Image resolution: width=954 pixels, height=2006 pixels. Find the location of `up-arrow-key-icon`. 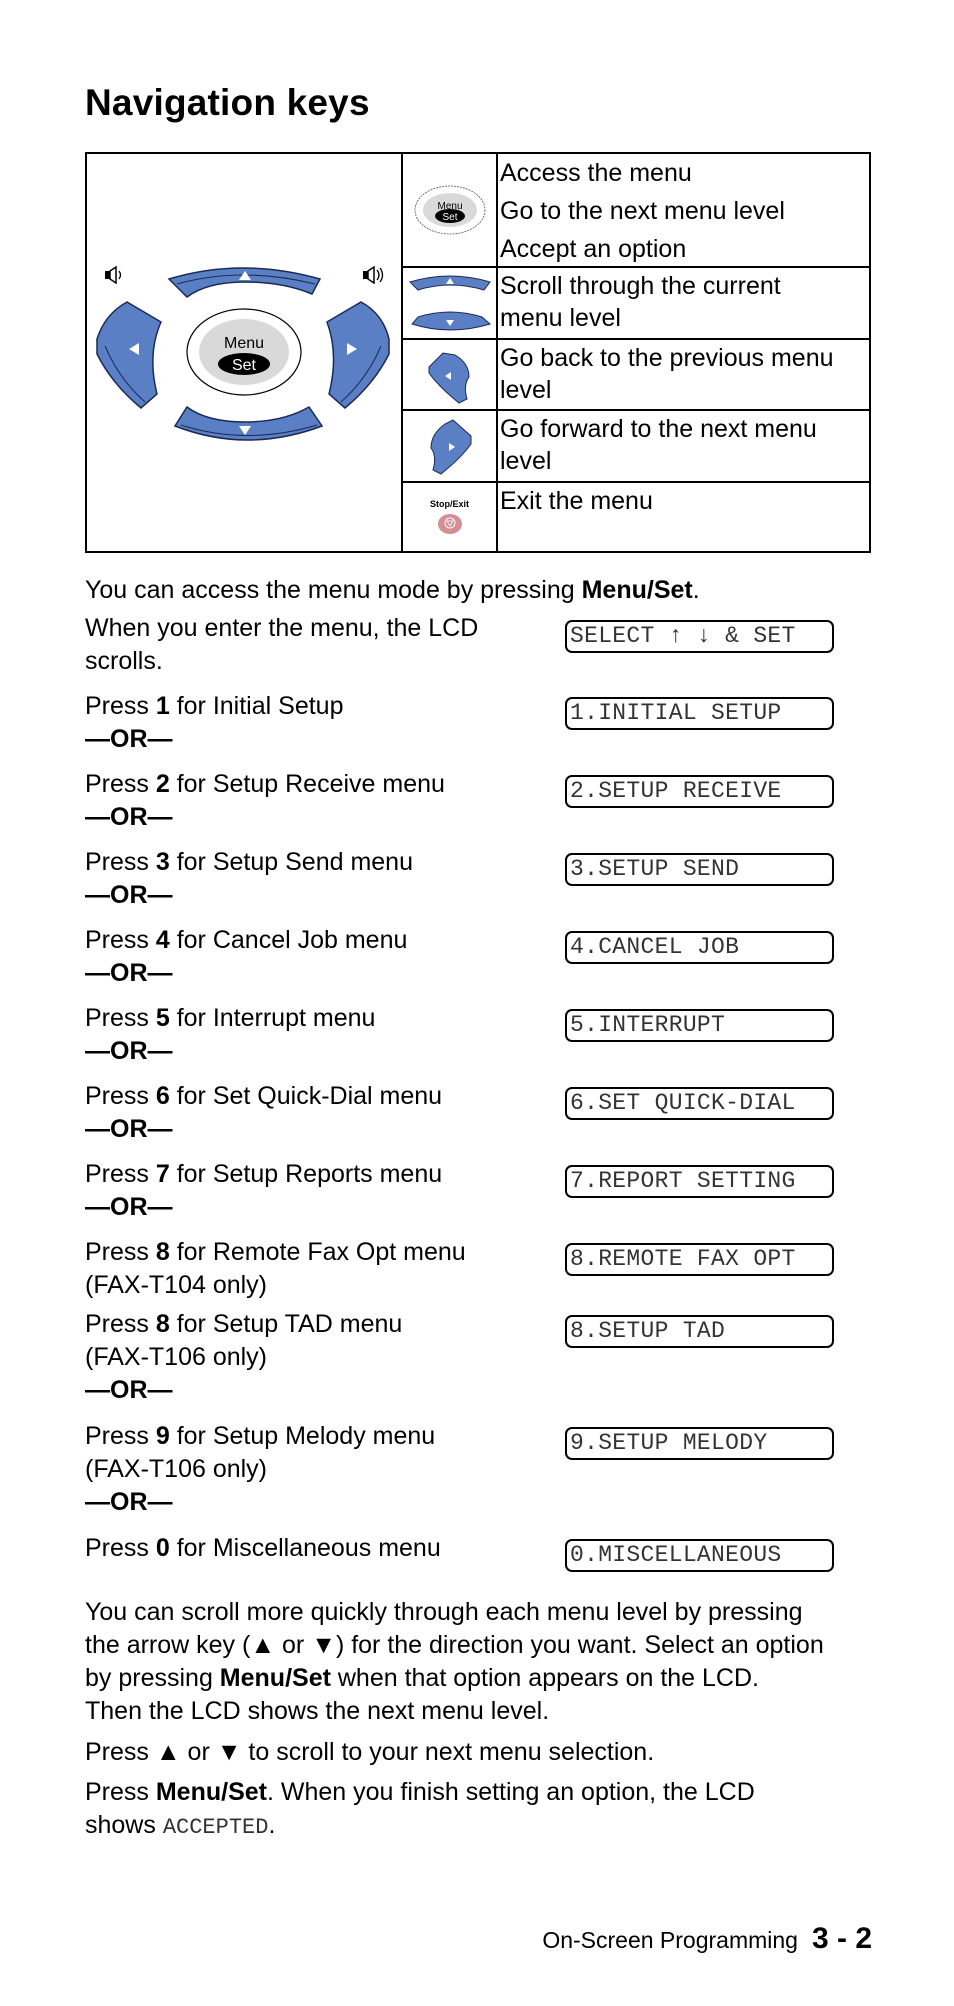

up-arrow-key-icon is located at coordinates (244, 282).